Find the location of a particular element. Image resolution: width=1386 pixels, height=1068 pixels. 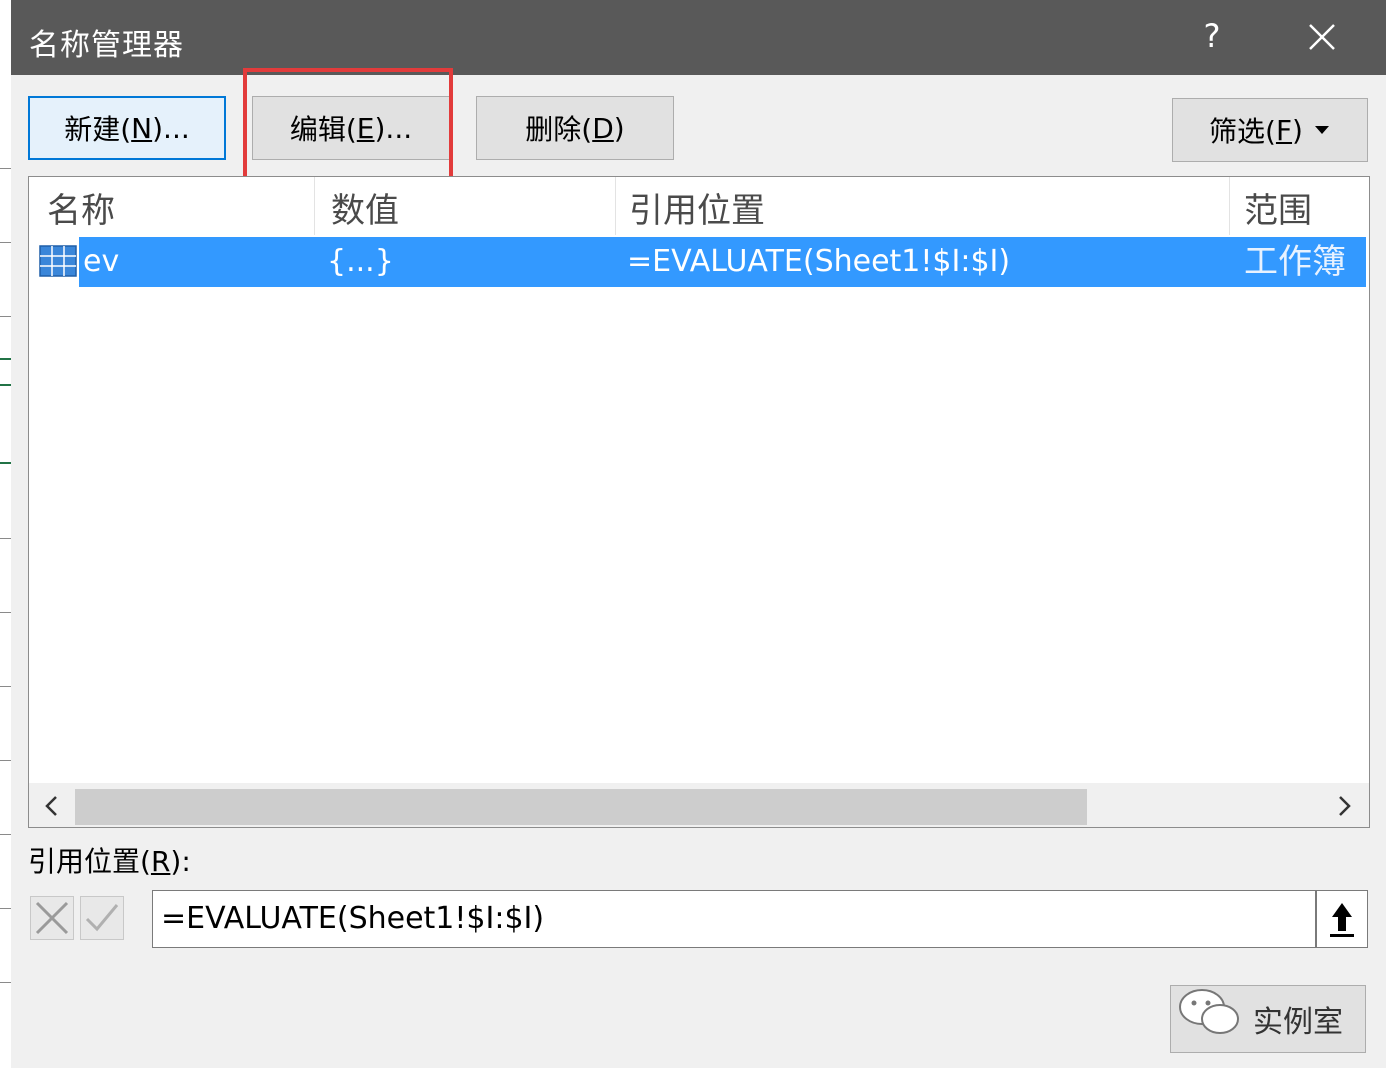

row-refers-to-cell: =EVALUATE(Sheet1!$I:$I) is located at coordinates (819, 261).